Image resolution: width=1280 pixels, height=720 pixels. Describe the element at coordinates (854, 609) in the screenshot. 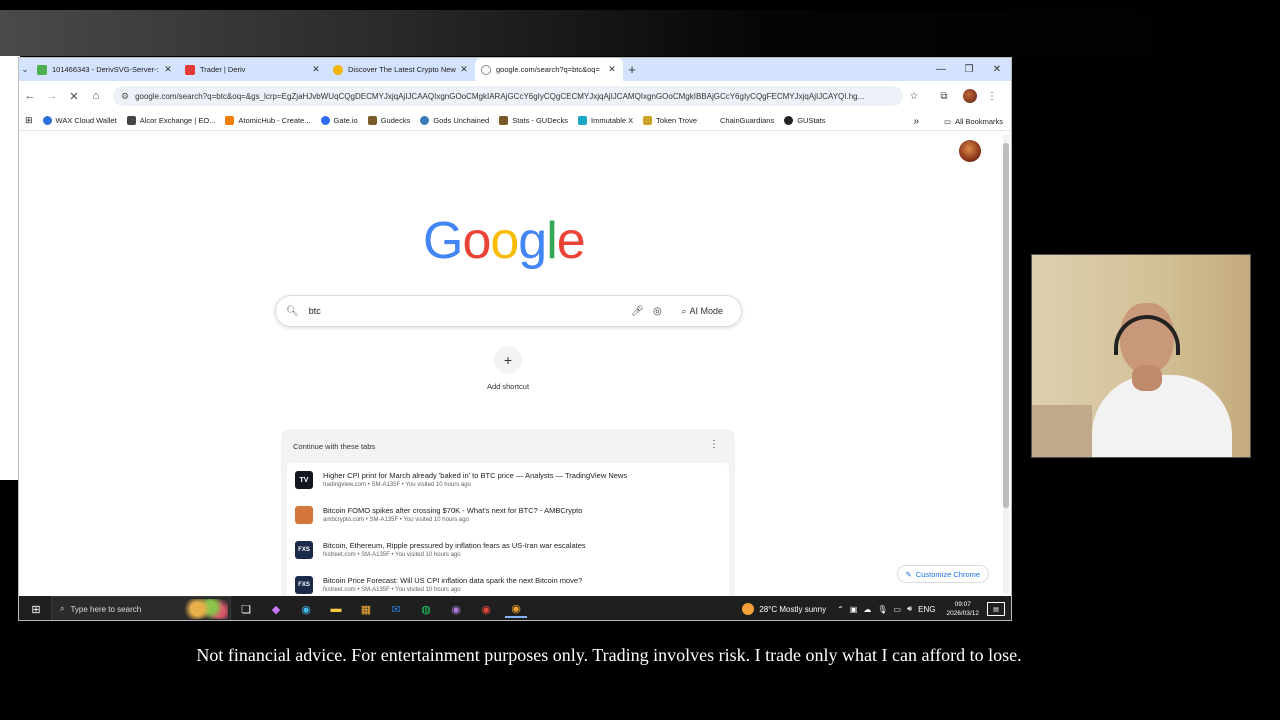

I see `tray-app-icon: ▣` at that location.